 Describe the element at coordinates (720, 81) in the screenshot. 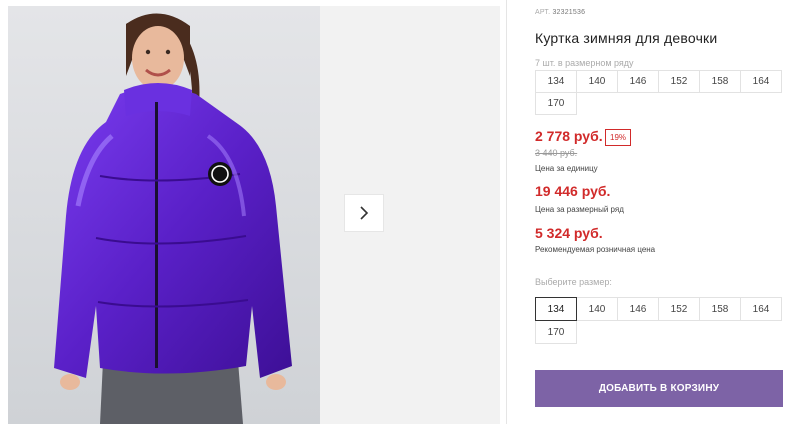

I see `pack-size-cell: 158` at that location.